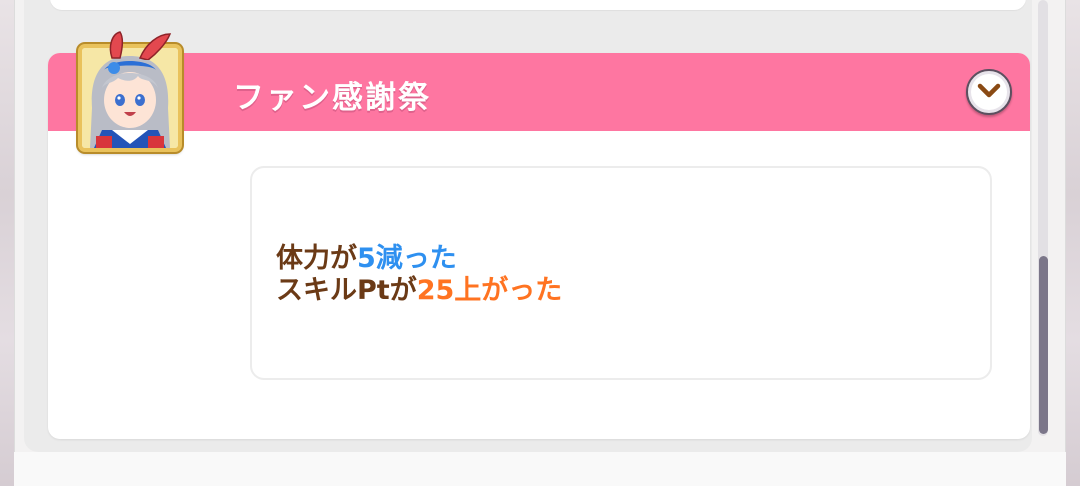 This screenshot has height=486, width=1080. I want to click on background-strip-left, so click(7, 243).